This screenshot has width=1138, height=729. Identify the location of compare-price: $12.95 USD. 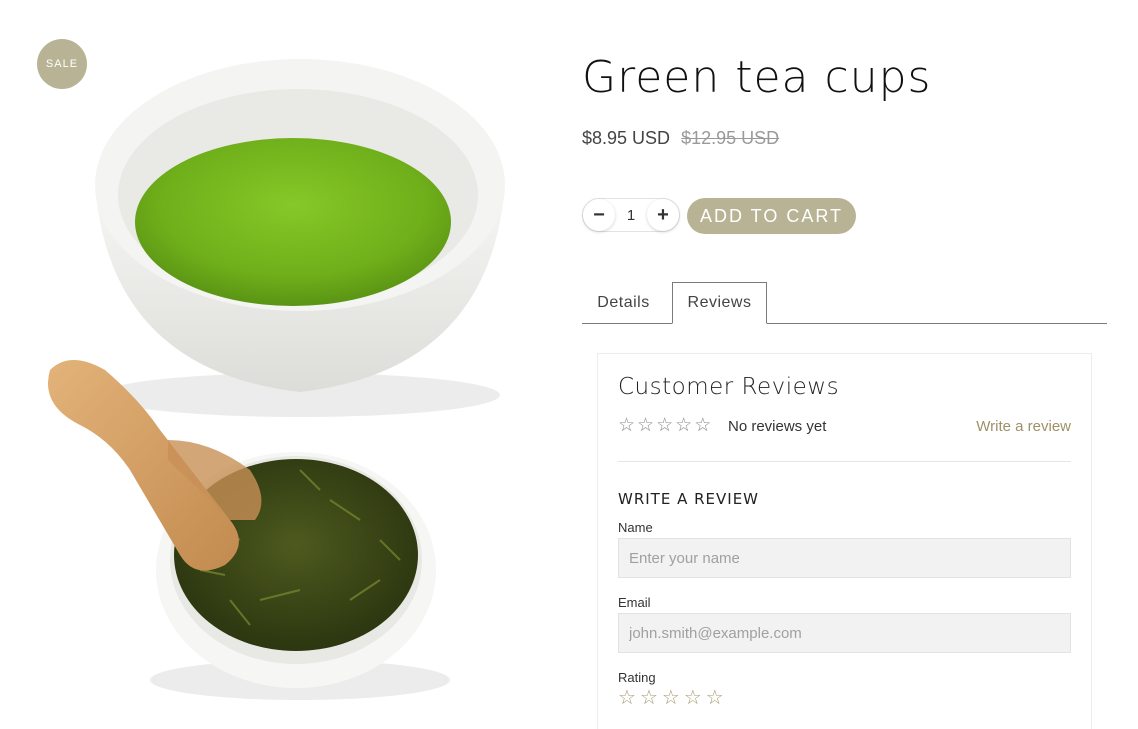
(730, 138).